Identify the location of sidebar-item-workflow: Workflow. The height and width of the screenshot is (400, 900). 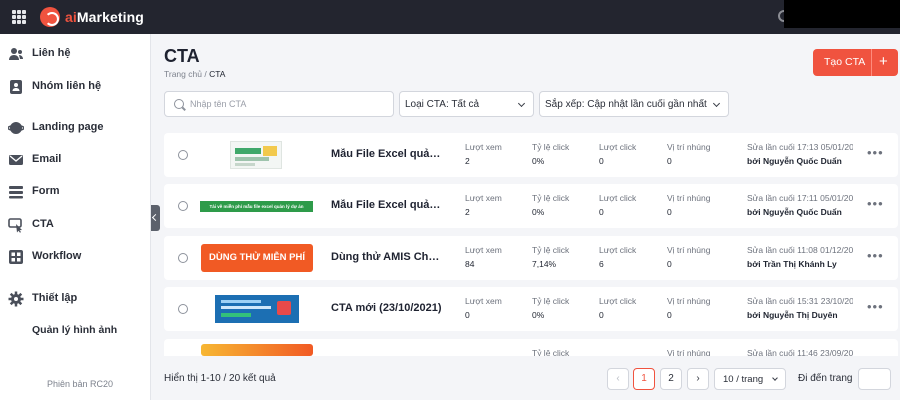
(75, 257).